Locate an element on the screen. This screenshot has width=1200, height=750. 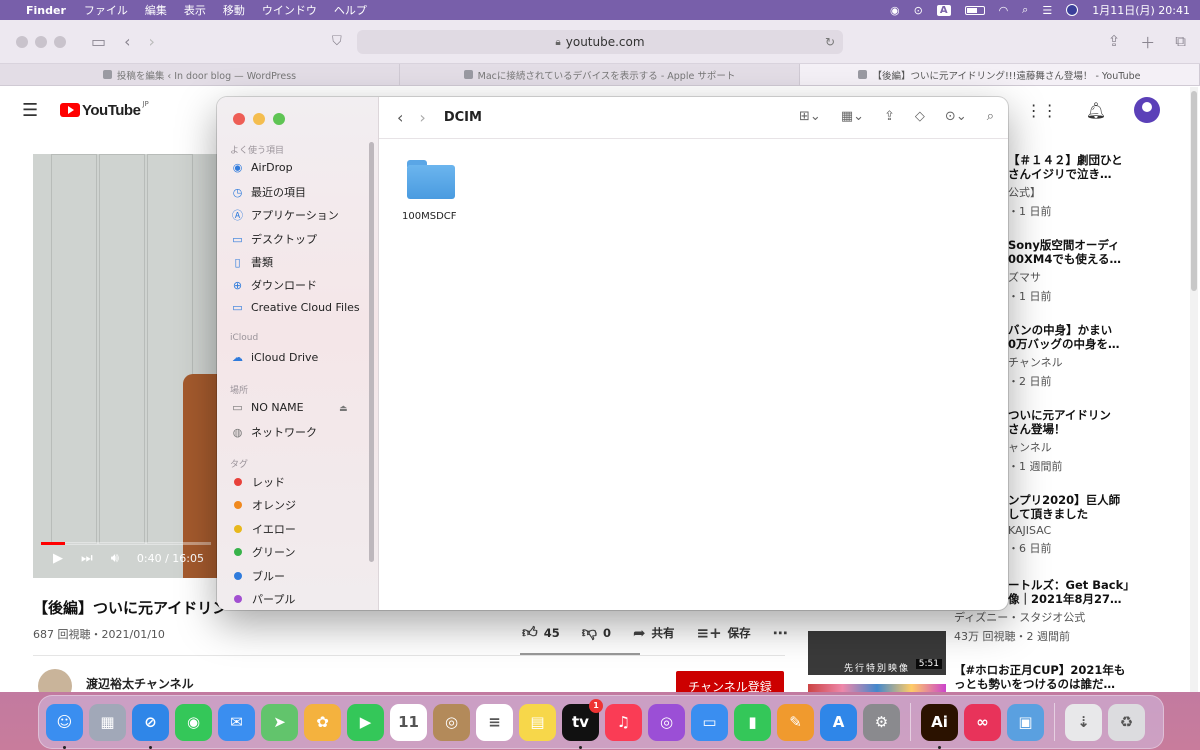
user-avatar-icon is located at coordinates (1072, 10).